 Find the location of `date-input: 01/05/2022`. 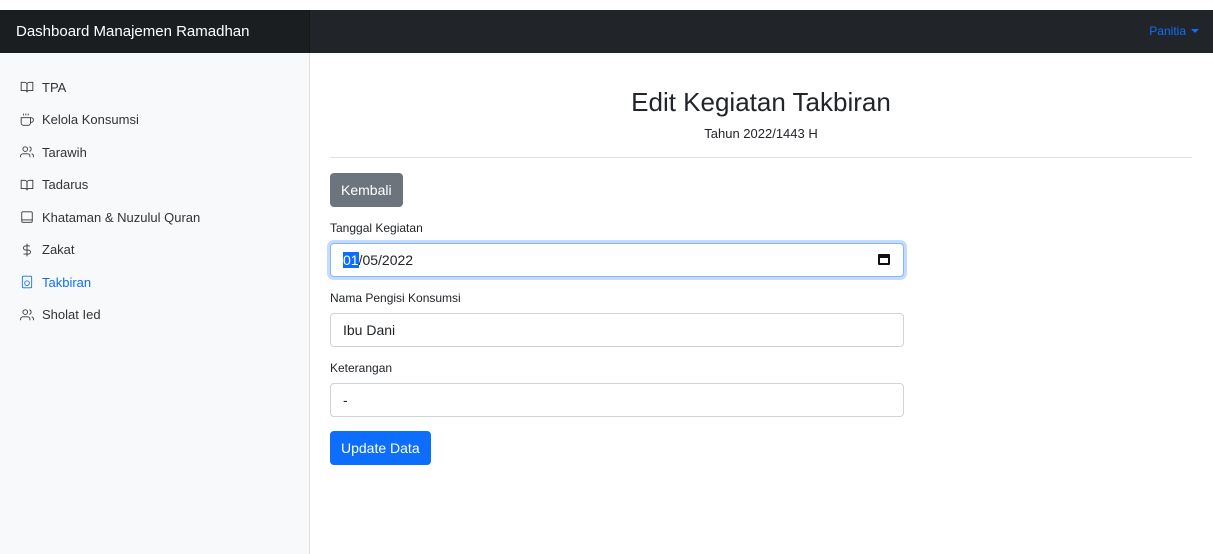

date-input: 01/05/2022 is located at coordinates (617, 260).